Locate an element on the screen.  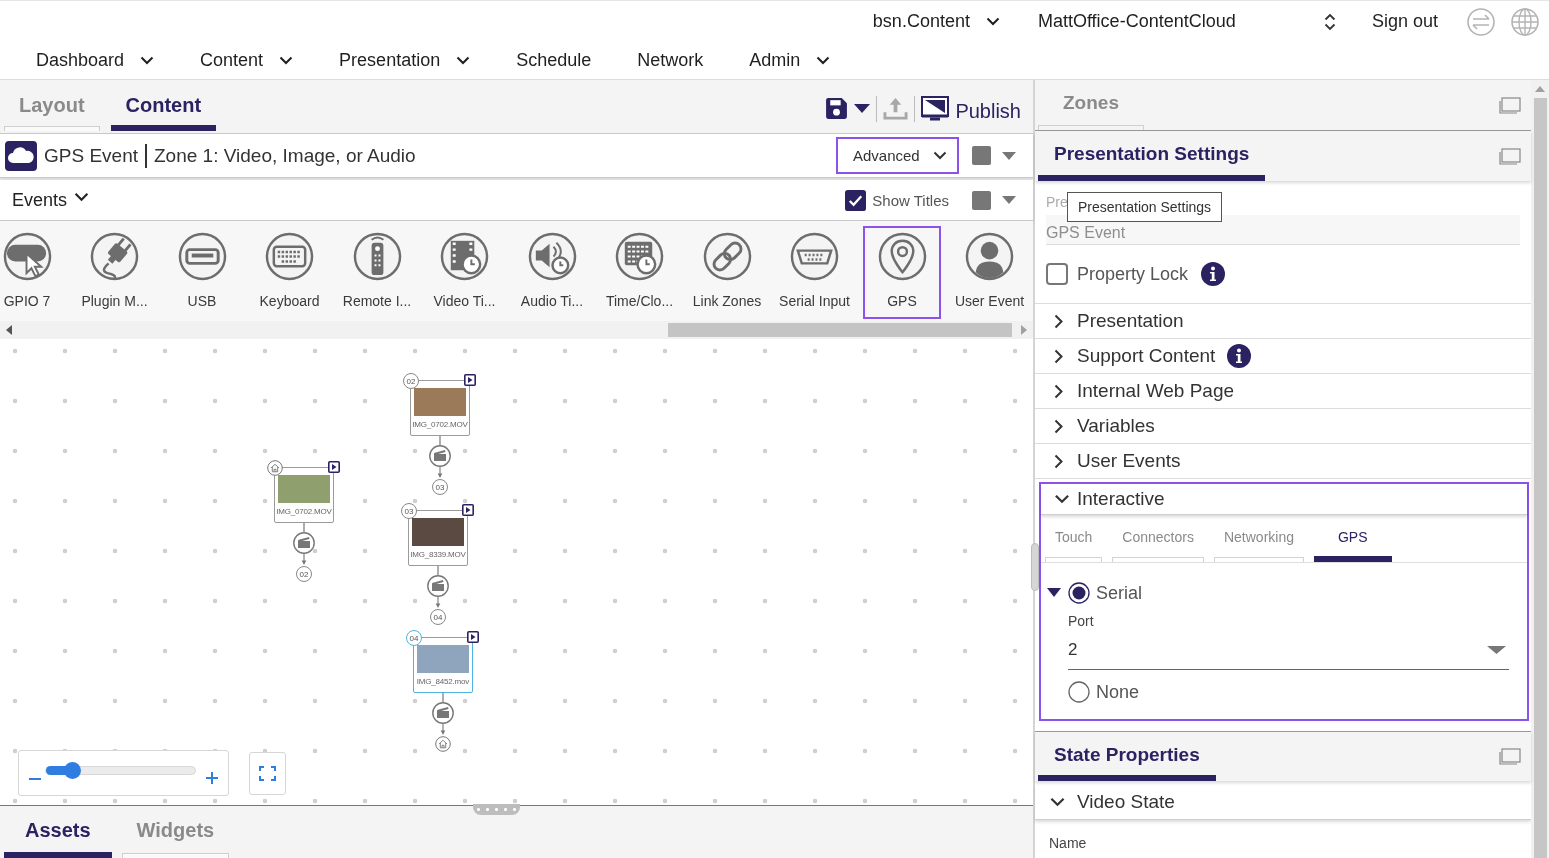
step-number: 02 is located at coordinates (411, 381).